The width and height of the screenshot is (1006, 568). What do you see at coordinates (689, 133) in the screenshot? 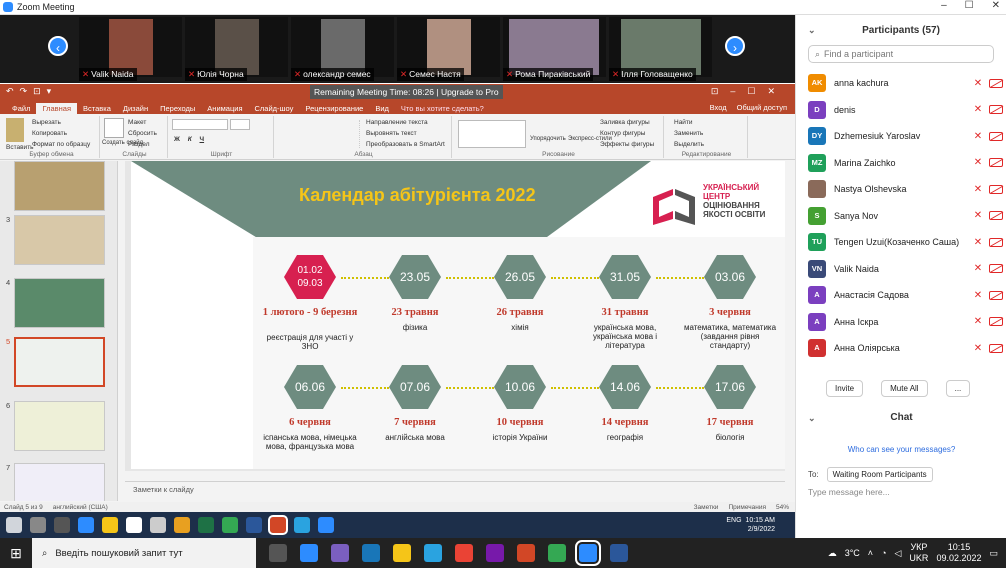
I see `replace-button: Заменить` at bounding box center [689, 133].